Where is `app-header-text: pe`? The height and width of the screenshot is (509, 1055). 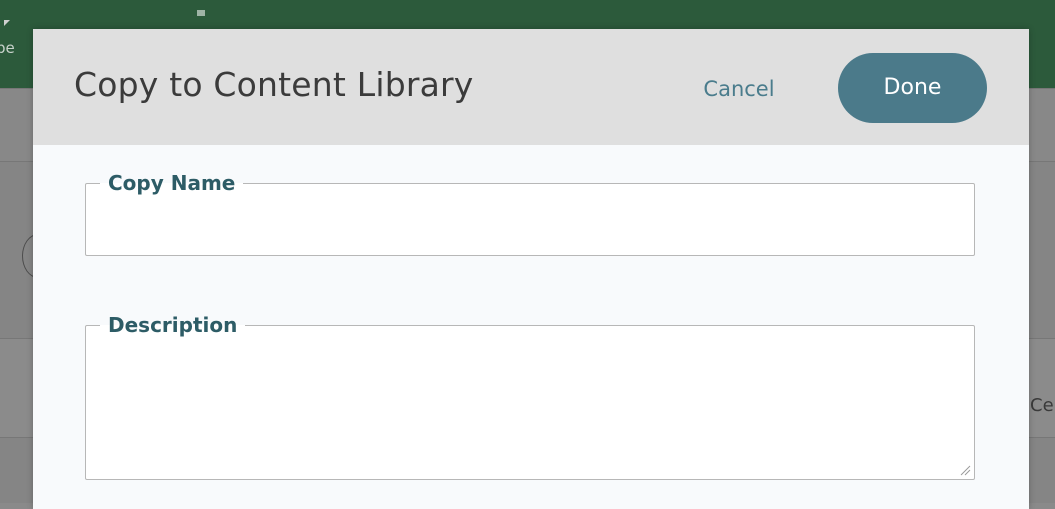 app-header-text: pe is located at coordinates (7, 48).